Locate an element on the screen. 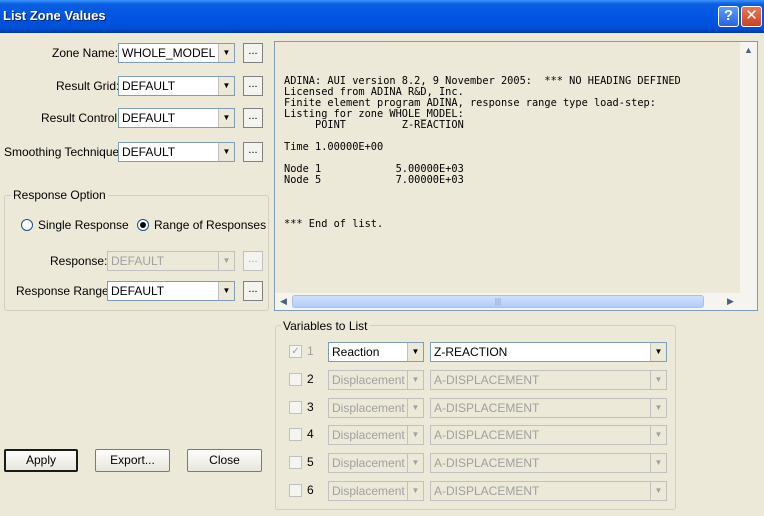 Image resolution: width=764 pixels, height=516 pixels. variables-group-label: Variables to List is located at coordinates (325, 326).